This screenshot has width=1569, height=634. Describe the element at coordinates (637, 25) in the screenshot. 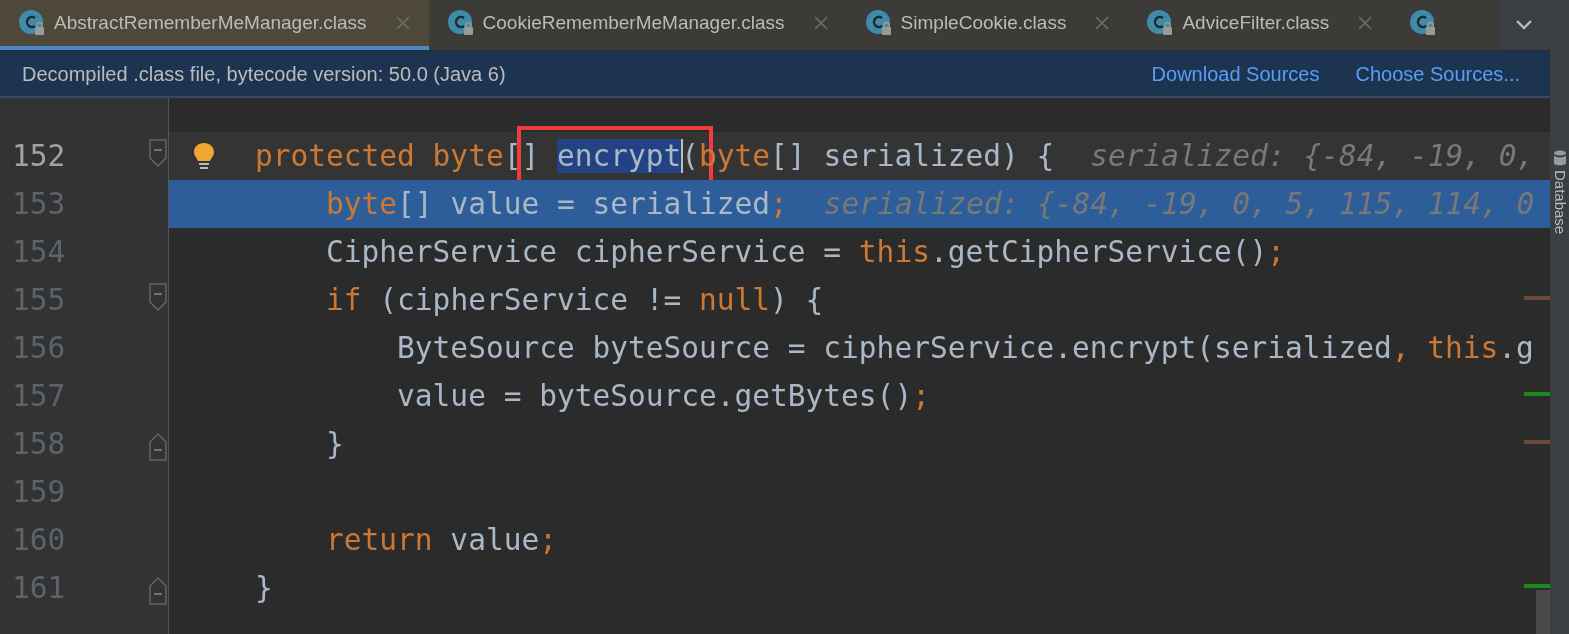

I see `editor-tab: CookieRememberMeManager.class` at that location.